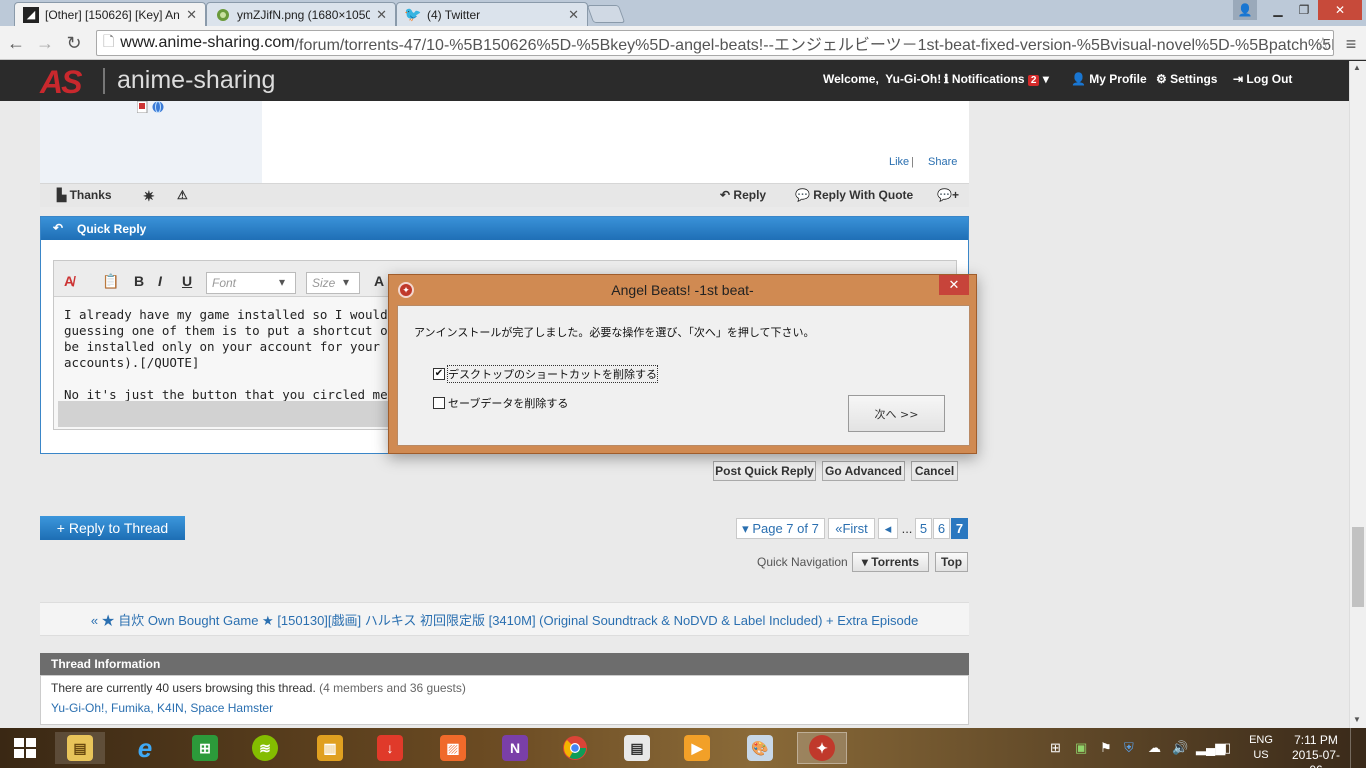  What do you see at coordinates (1129, 748) in the screenshot?
I see `shield-icon: ⛨` at bounding box center [1129, 748].